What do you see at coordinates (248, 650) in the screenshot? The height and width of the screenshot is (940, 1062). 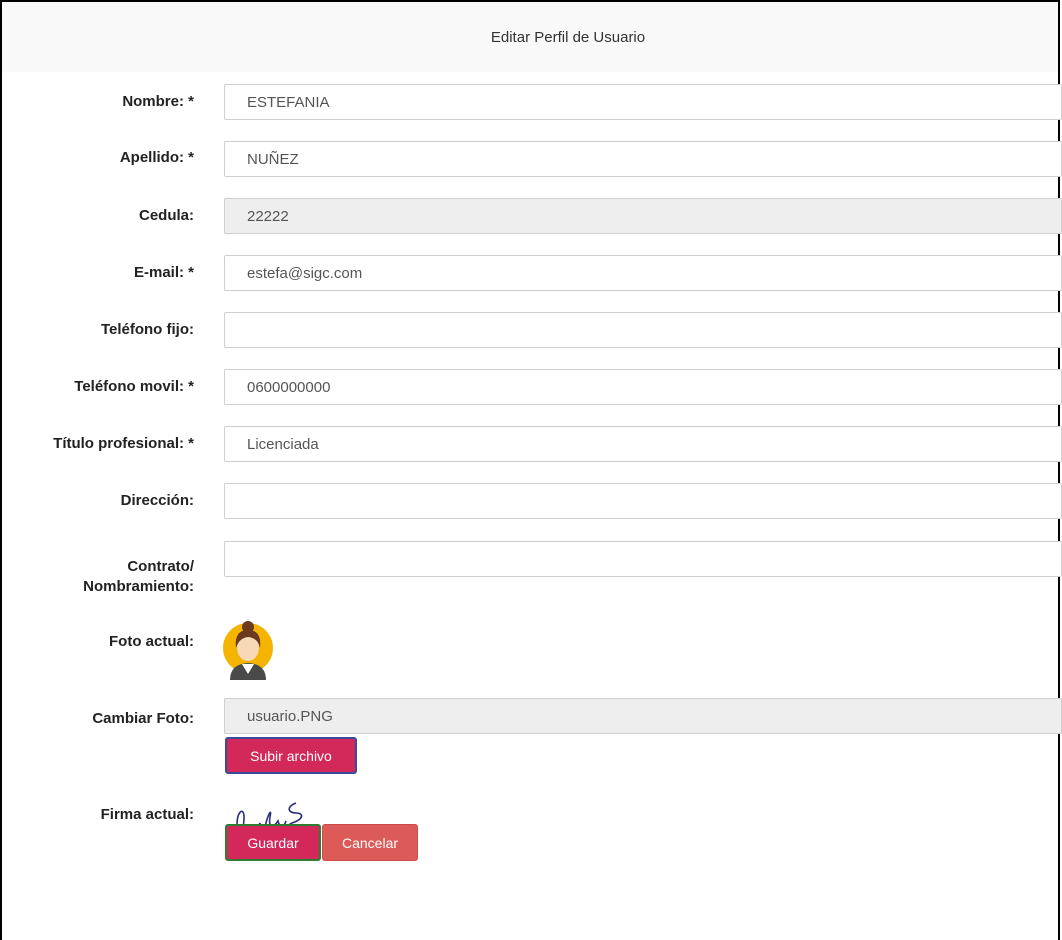 I see `user-avatar-icon` at bounding box center [248, 650].